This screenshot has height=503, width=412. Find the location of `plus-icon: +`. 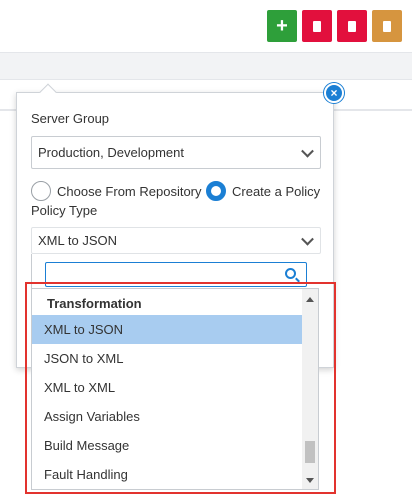

plus-icon: + is located at coordinates (282, 26).